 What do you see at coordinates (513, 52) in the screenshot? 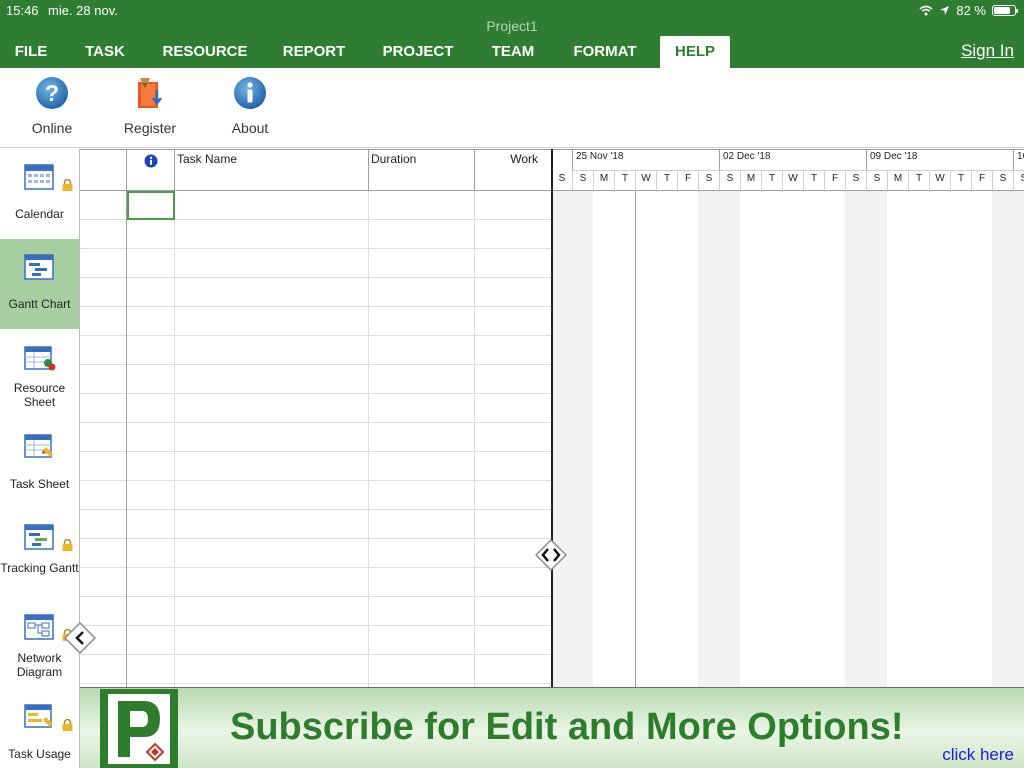
I see `tab-team: TEAM` at bounding box center [513, 52].